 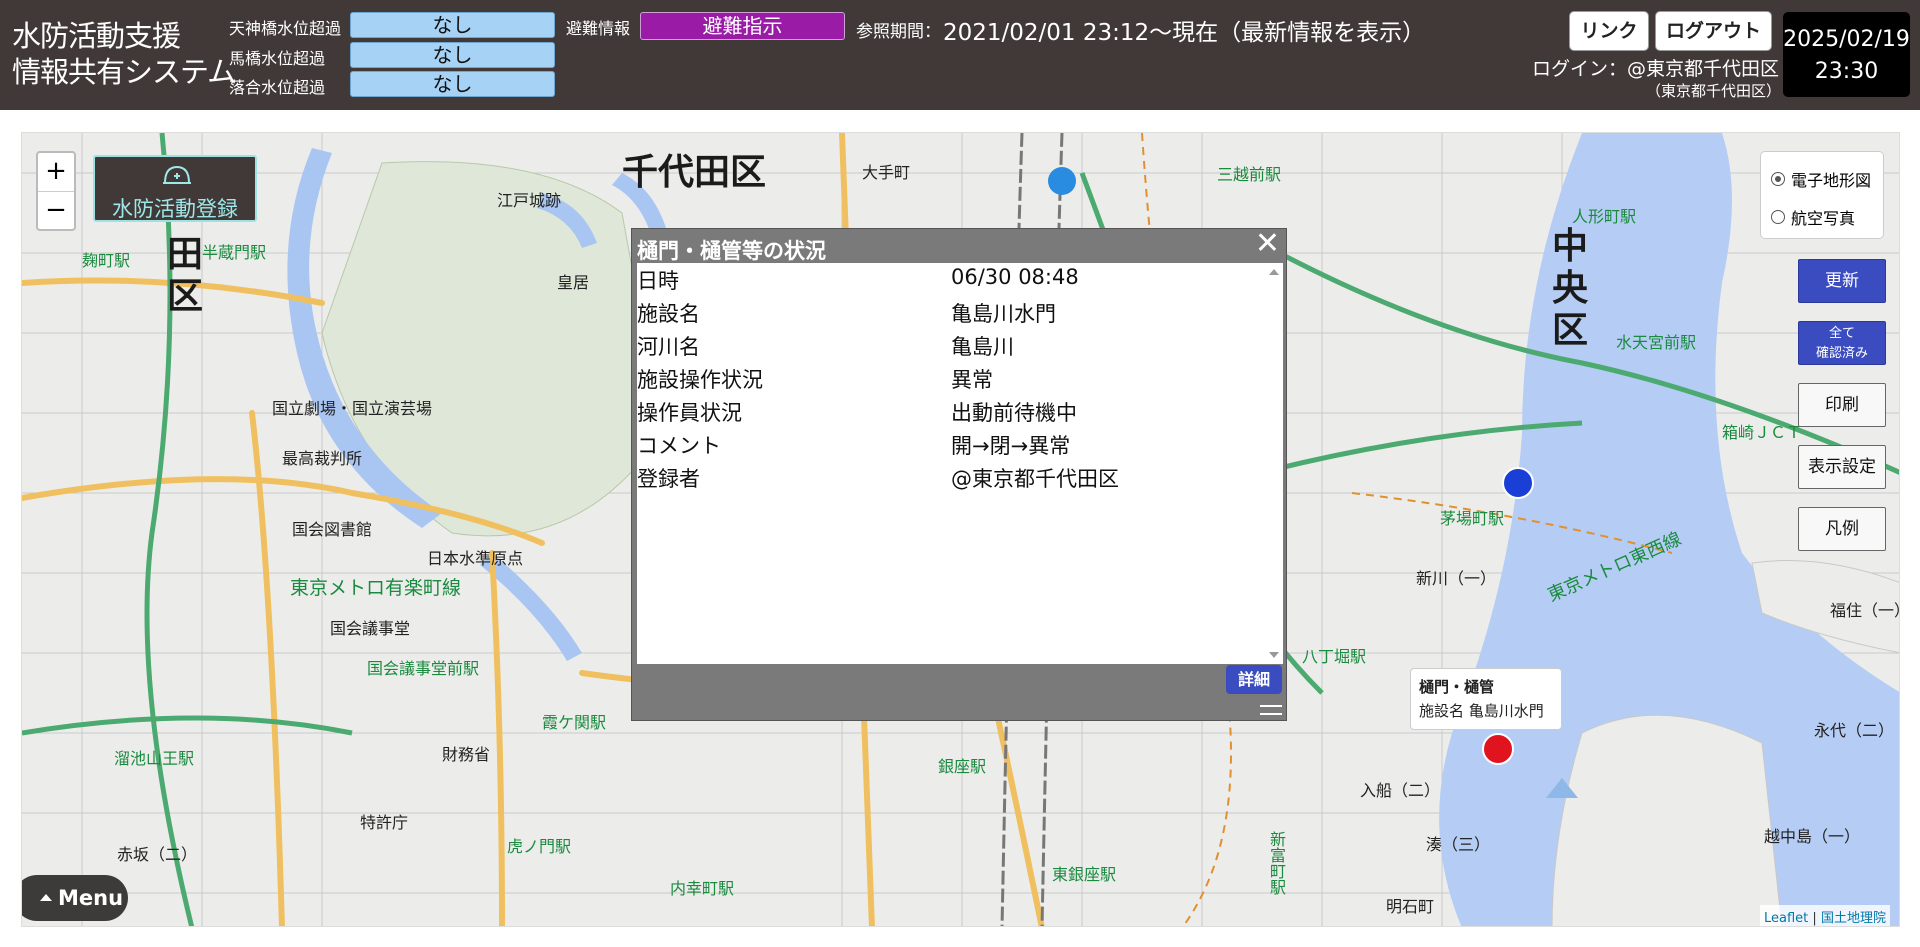 I want to click on map-label-edojo: 江戸城跡, so click(x=529, y=200).